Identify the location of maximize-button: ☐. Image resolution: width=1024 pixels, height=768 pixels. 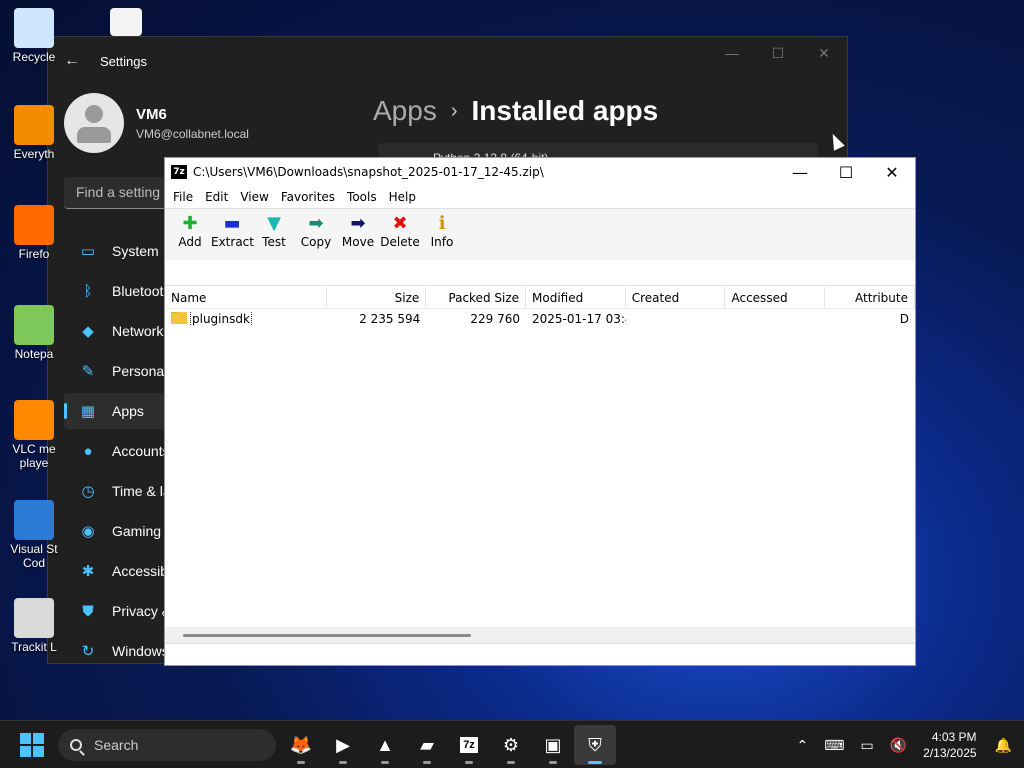
(778, 53).